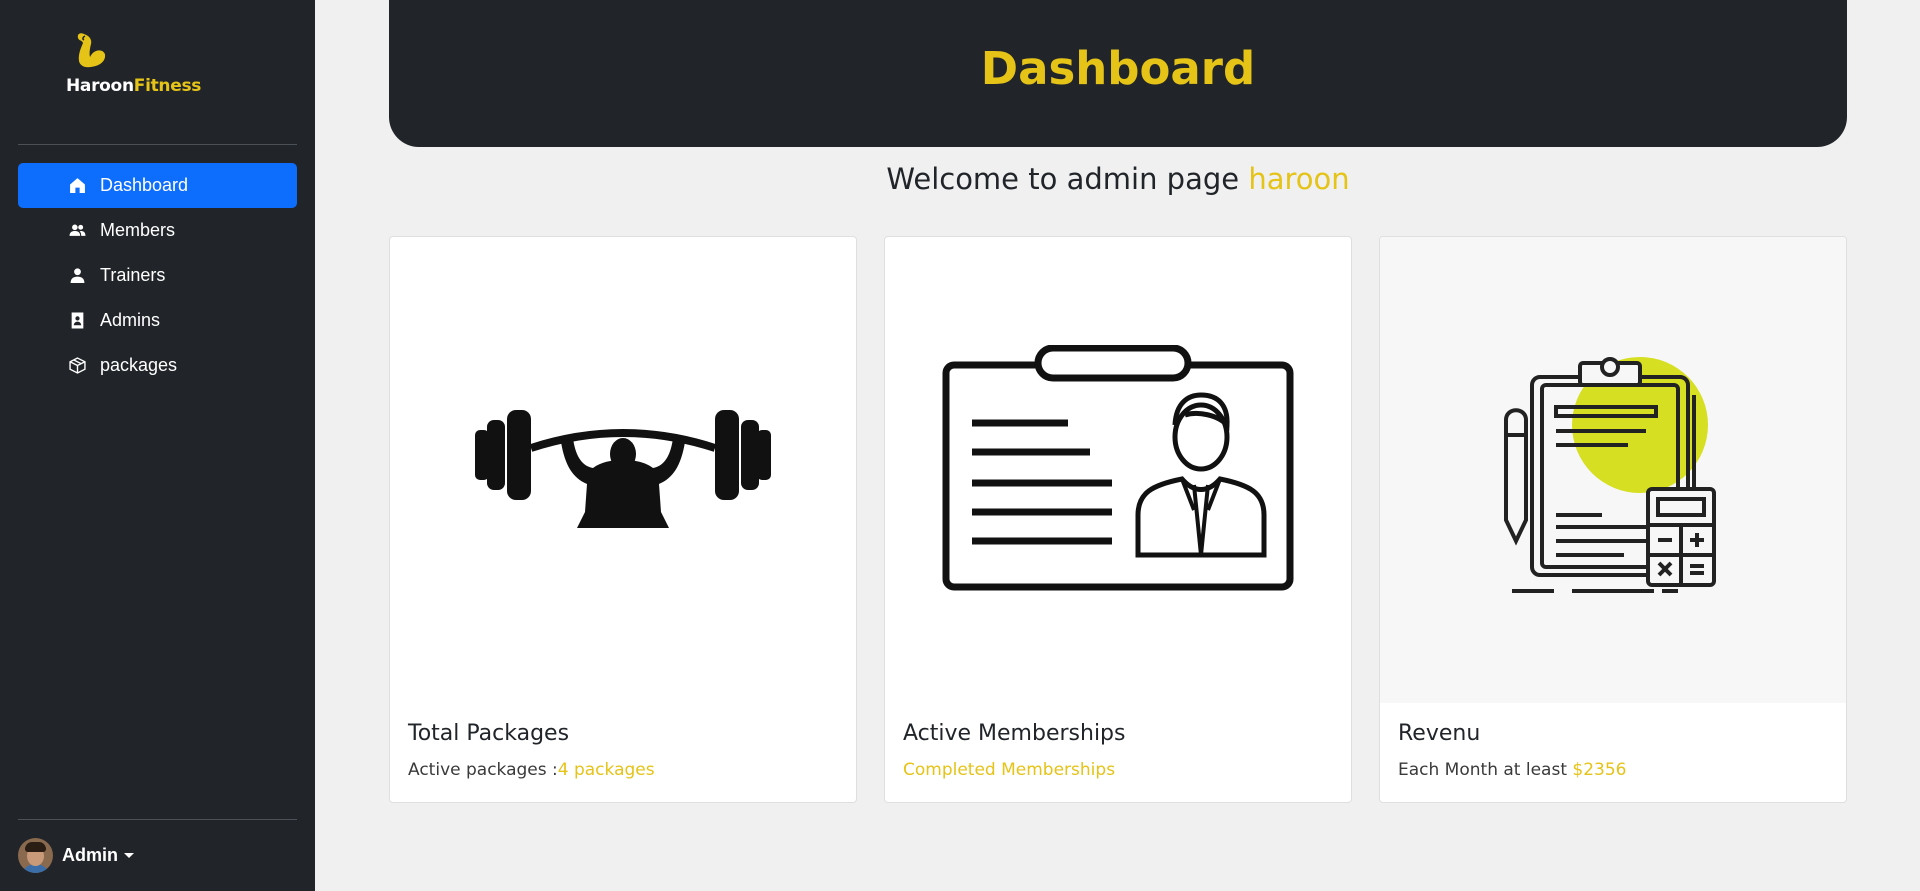 This screenshot has width=1920, height=891. What do you see at coordinates (77, 186) in the screenshot?
I see `home-icon` at bounding box center [77, 186].